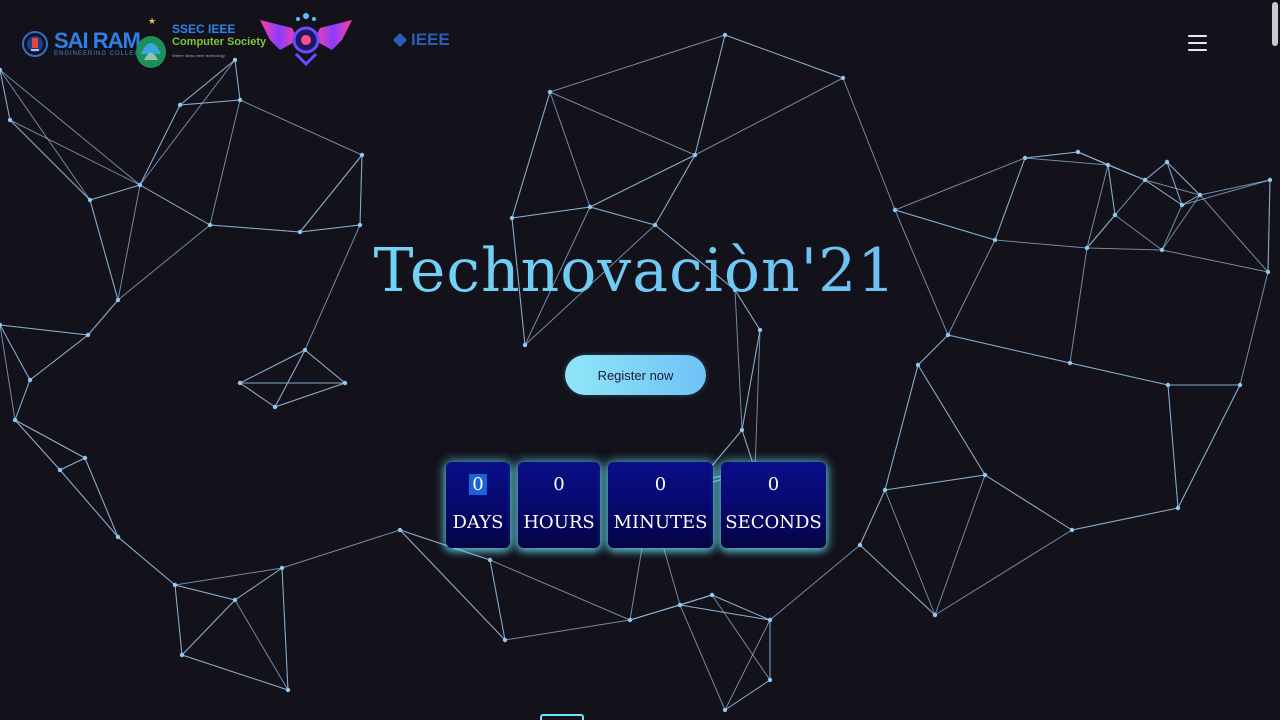 This screenshot has width=1280, height=720. I want to click on ssec-emblem-icon: ★, so click(151, 42).